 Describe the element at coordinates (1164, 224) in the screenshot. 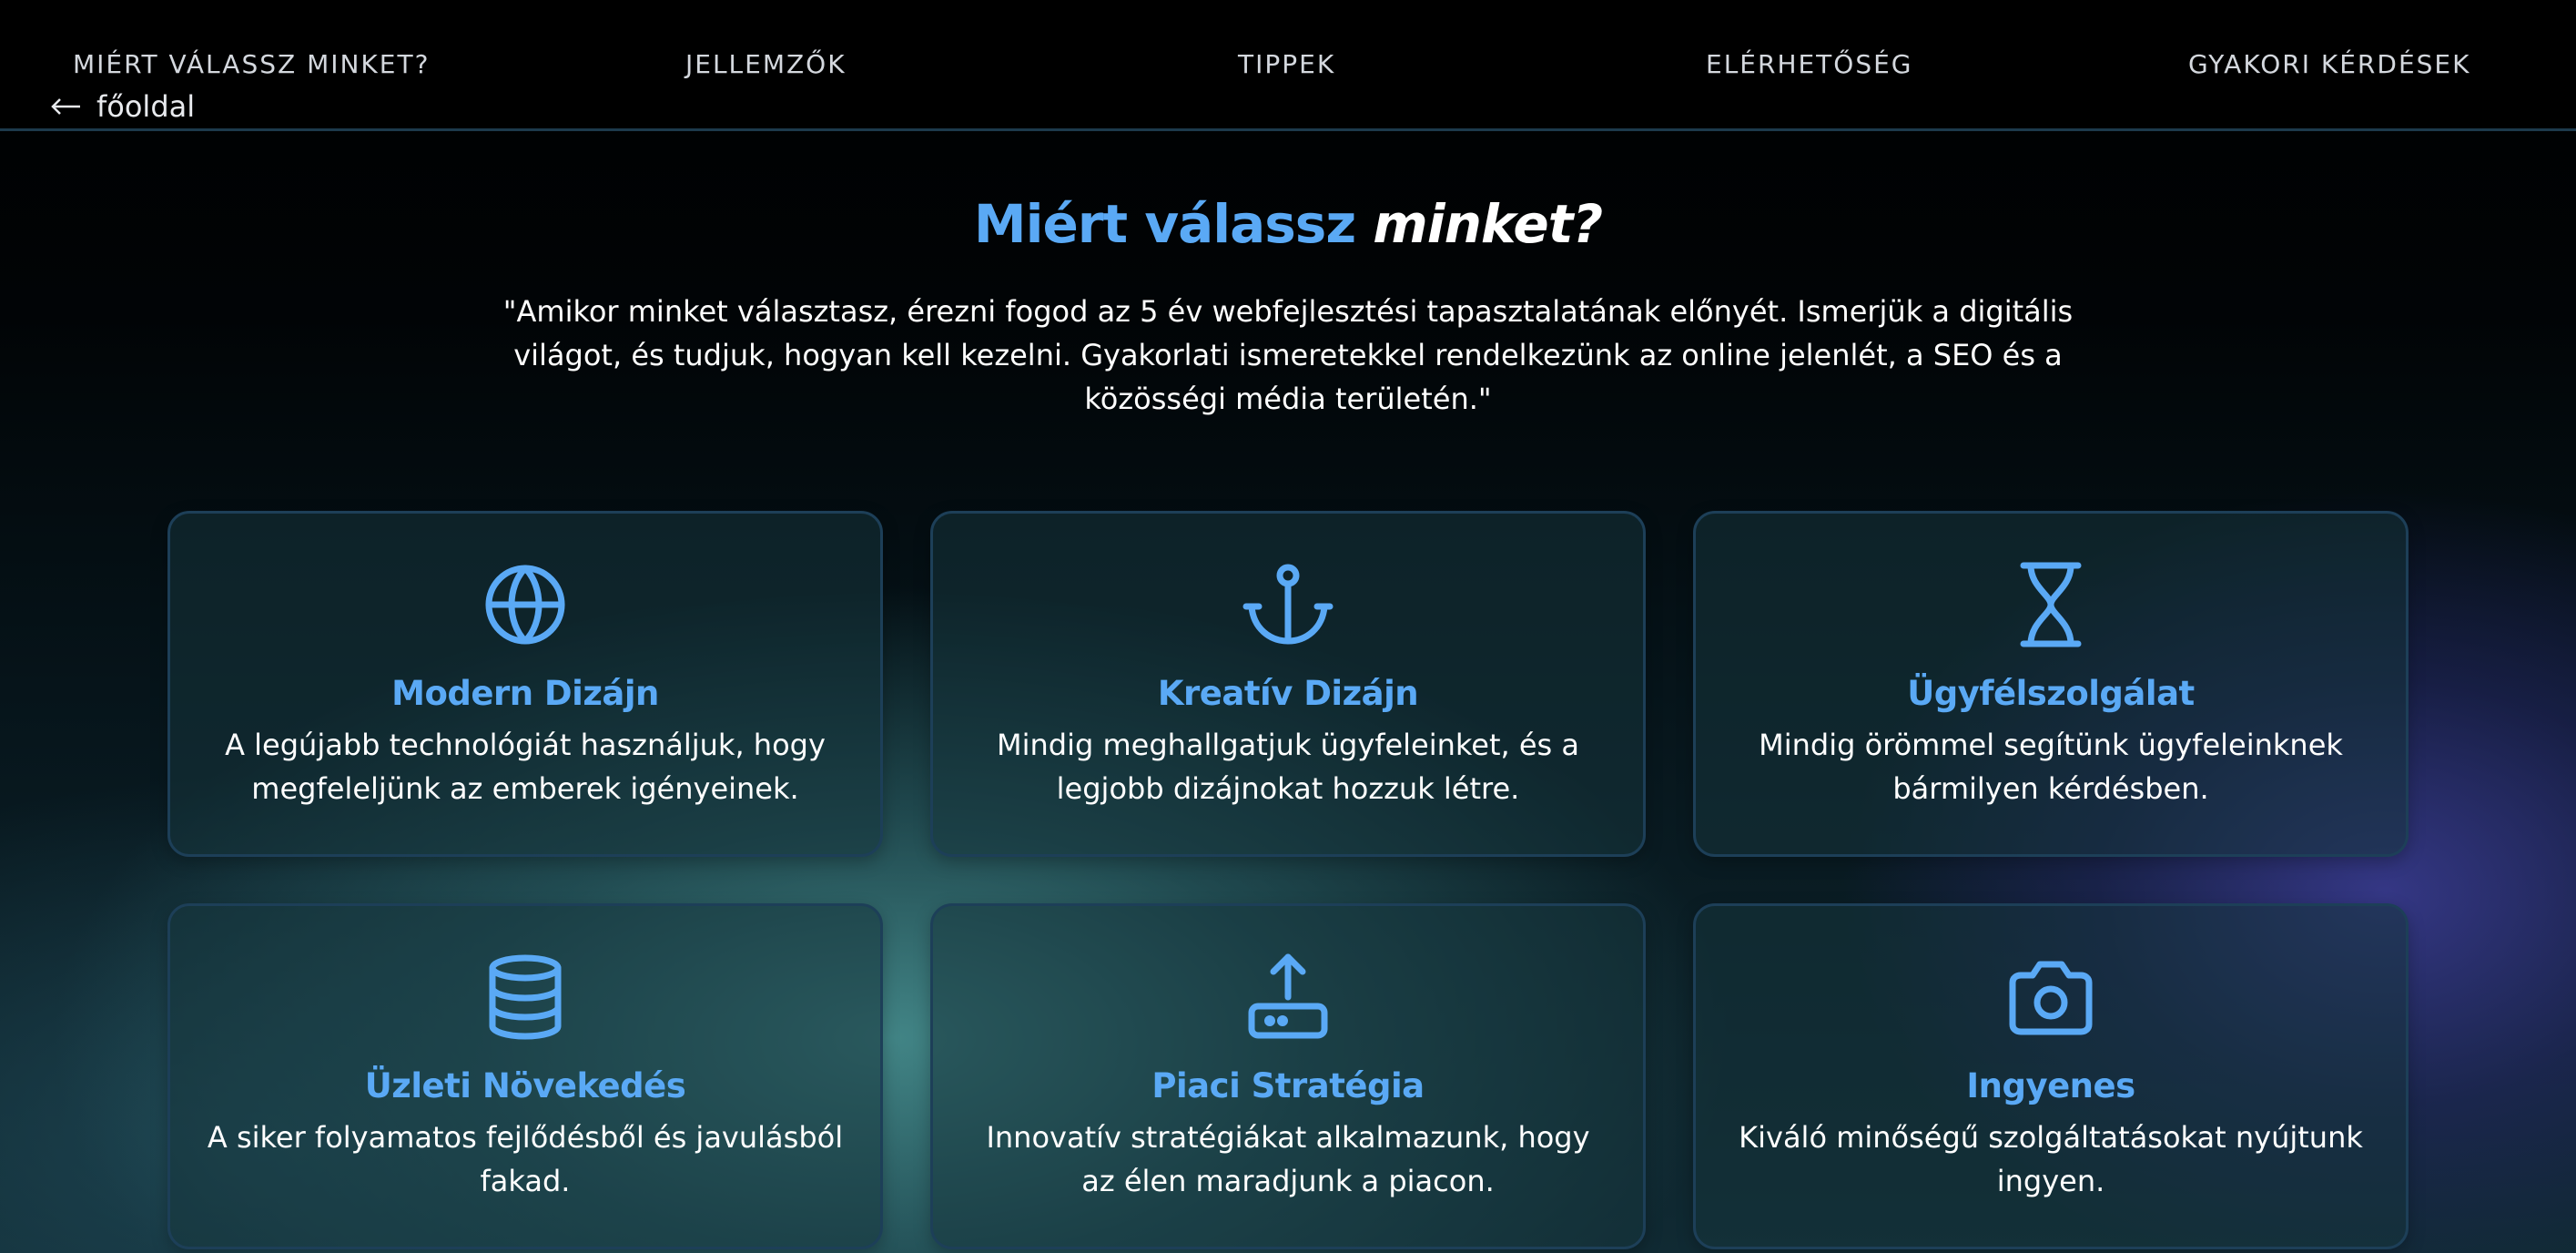

I see `page-title-part1: Miért válassz` at that location.